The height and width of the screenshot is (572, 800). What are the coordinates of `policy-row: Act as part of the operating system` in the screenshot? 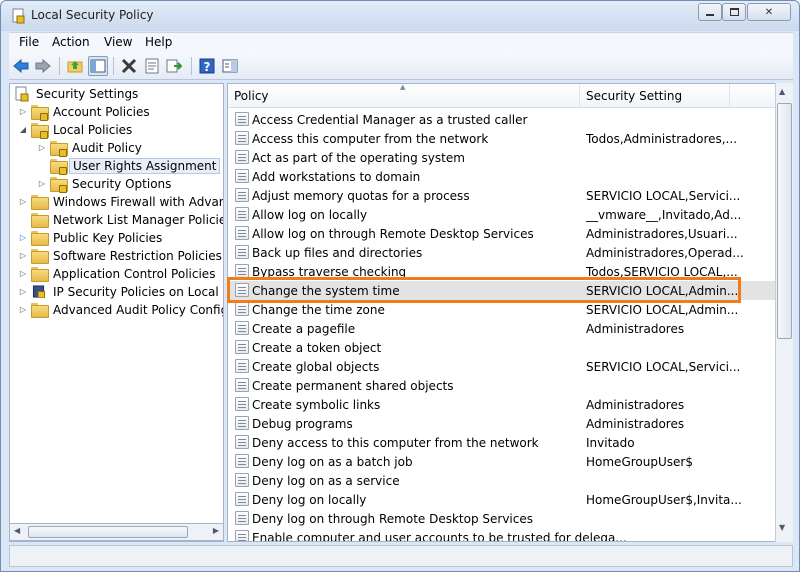 It's located at (502, 157).